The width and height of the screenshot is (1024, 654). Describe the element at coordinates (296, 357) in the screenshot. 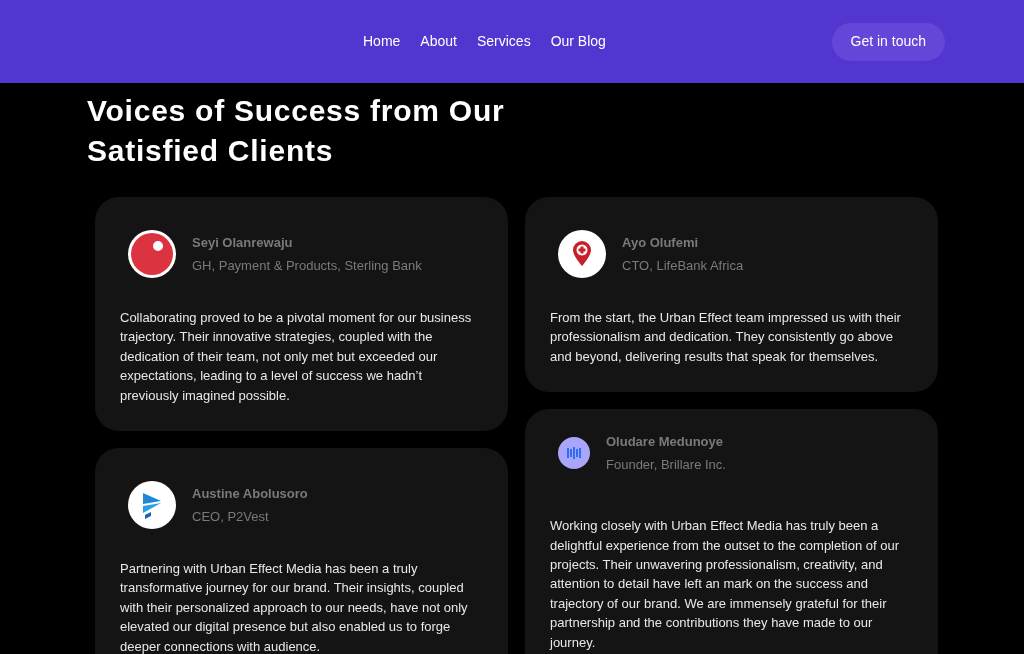

I see `testimonial-quote: Collaborating proved to be a pivotal moment for our business trajectory. Their innovative strategies, coupled with the dedication of their team, not only met but exceeded our expectations, leading to a level of success we hadn’t previously imagined possible.` at that location.